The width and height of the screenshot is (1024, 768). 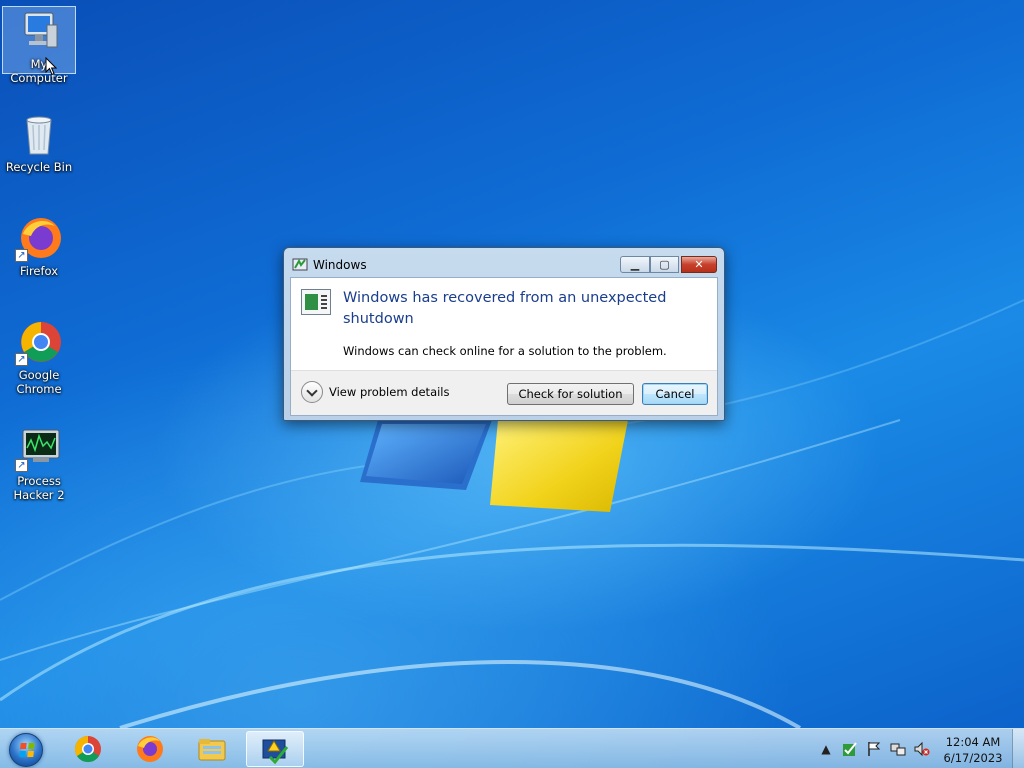 What do you see at coordinates (826, 749) in the screenshot?
I see `show-hidden-icons-chevron: ▲` at bounding box center [826, 749].